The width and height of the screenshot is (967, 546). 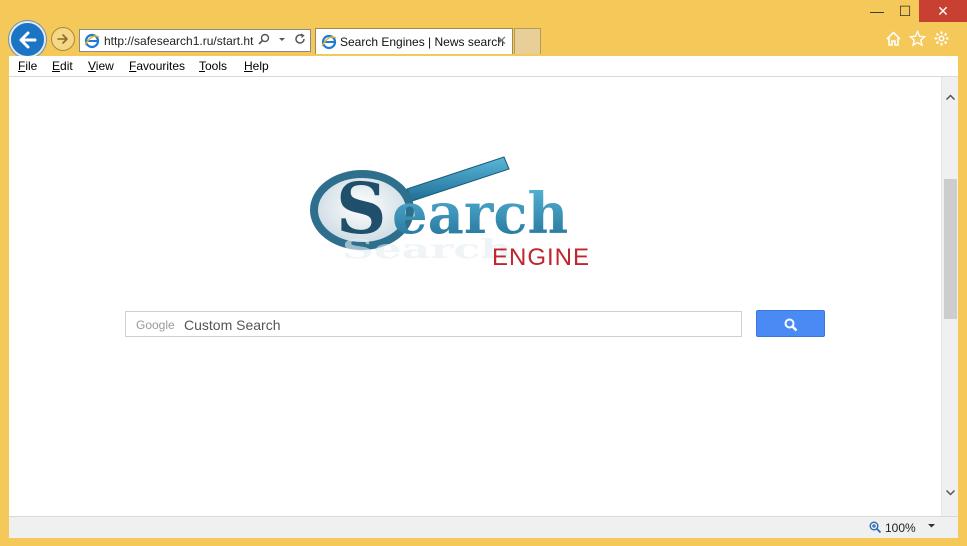 I want to click on close-tab-button: ✕, so click(x=501, y=41).